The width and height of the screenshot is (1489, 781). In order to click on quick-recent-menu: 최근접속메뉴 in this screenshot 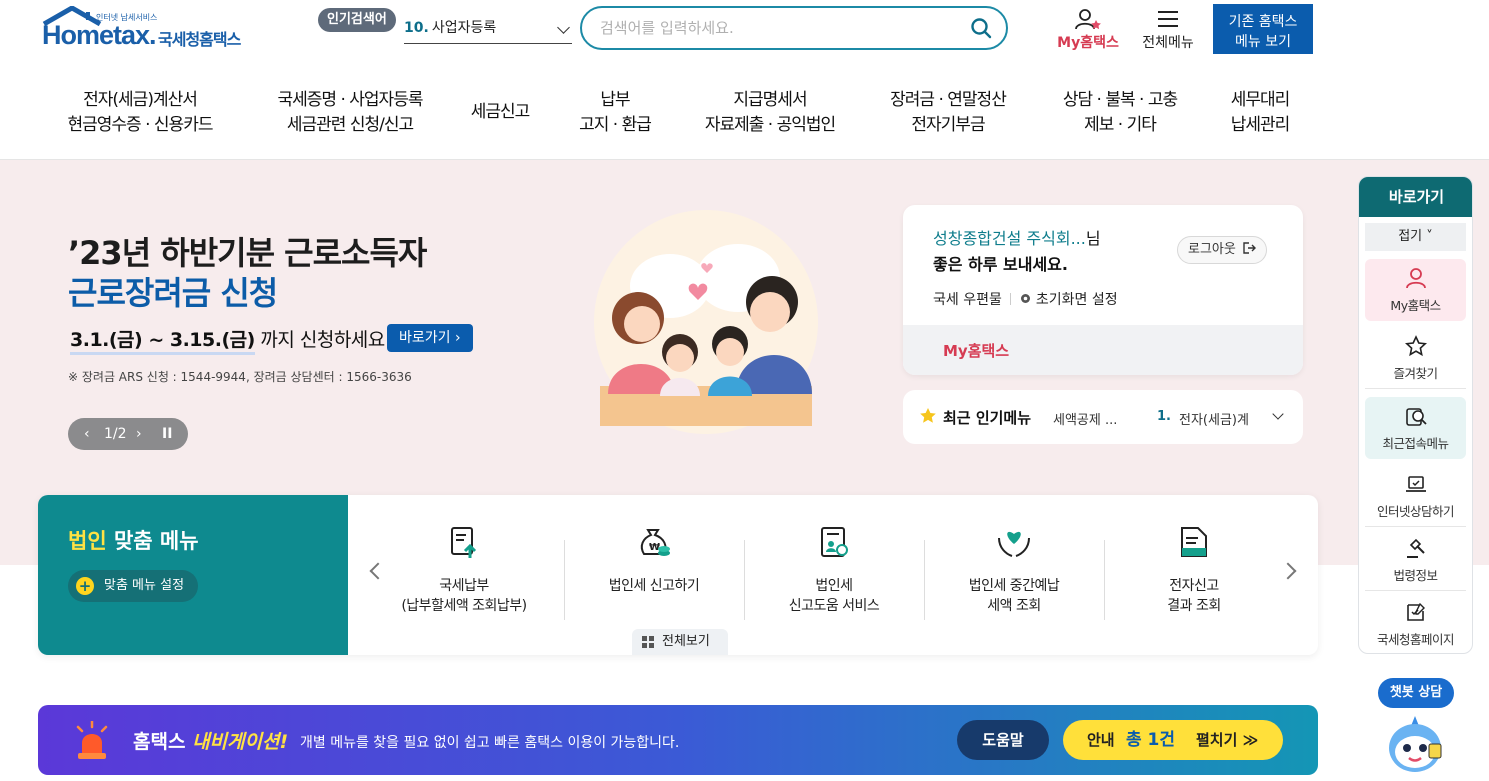, I will do `click(1415, 428)`.